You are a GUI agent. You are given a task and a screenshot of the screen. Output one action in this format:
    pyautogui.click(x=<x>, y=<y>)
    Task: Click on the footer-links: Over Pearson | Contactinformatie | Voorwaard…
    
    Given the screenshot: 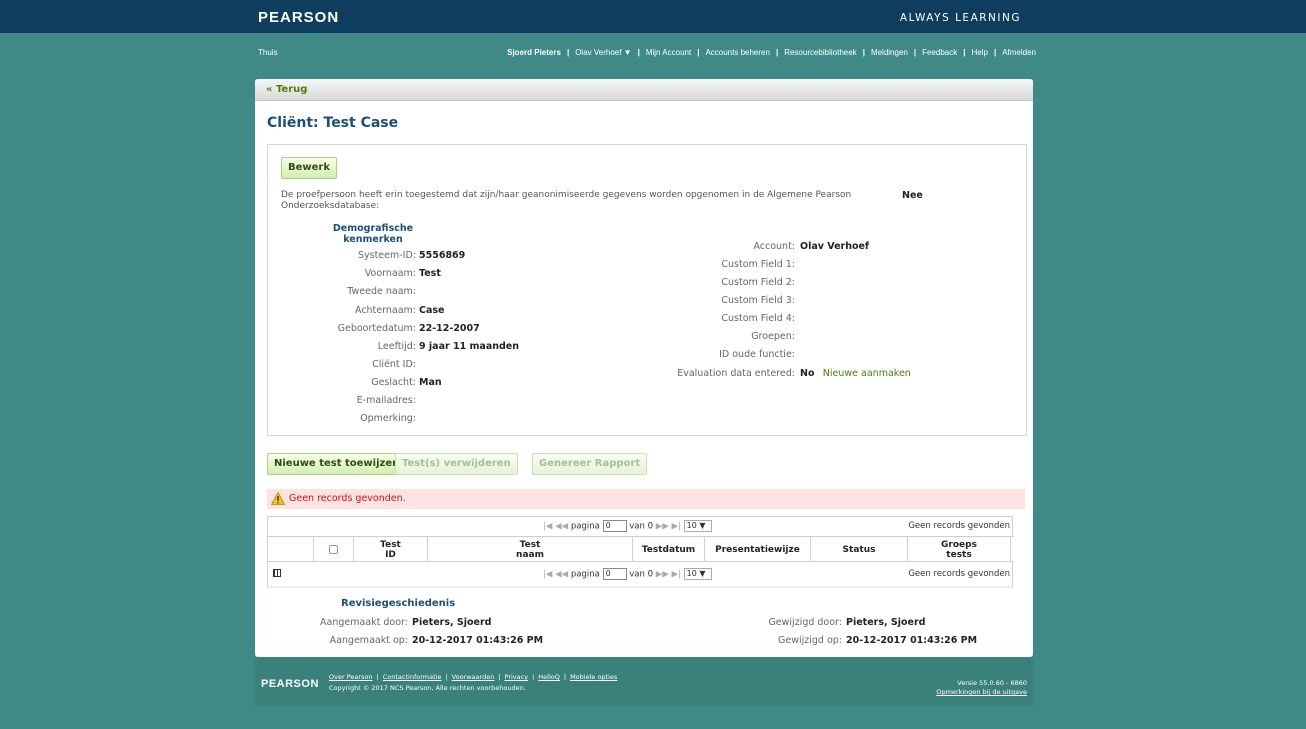 What is the action you would take?
    pyautogui.click(x=473, y=677)
    